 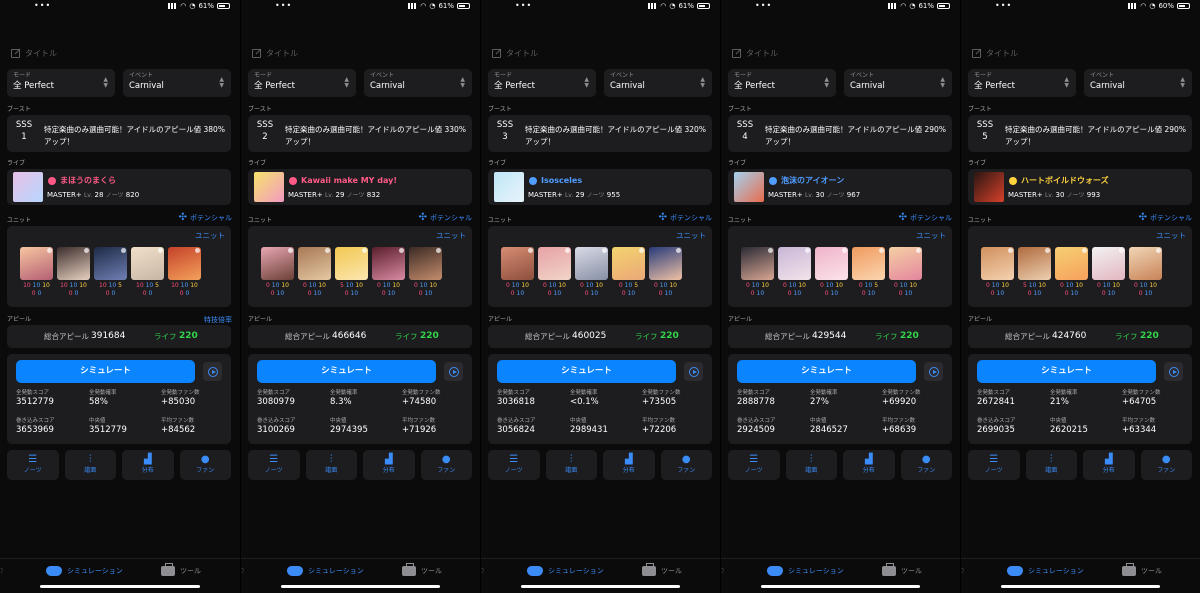 What do you see at coordinates (1080, 187) in the screenshot?
I see `live-card: ハートボイルドウォーズ MASTER+ Lv. 30 ノーツ 993` at bounding box center [1080, 187].